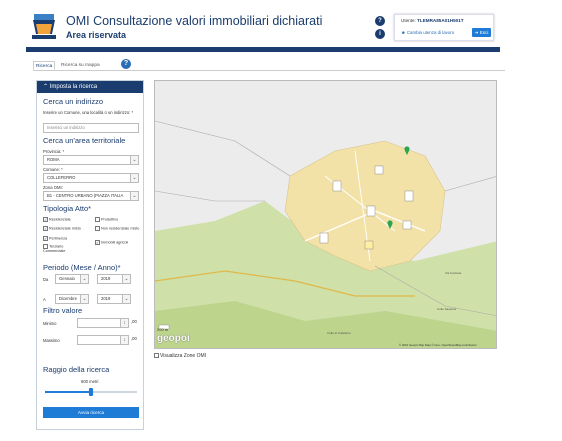 The width and height of the screenshot is (562, 441). What do you see at coordinates (68, 392) in the screenshot?
I see `raggio-slider-fill` at bounding box center [68, 392].